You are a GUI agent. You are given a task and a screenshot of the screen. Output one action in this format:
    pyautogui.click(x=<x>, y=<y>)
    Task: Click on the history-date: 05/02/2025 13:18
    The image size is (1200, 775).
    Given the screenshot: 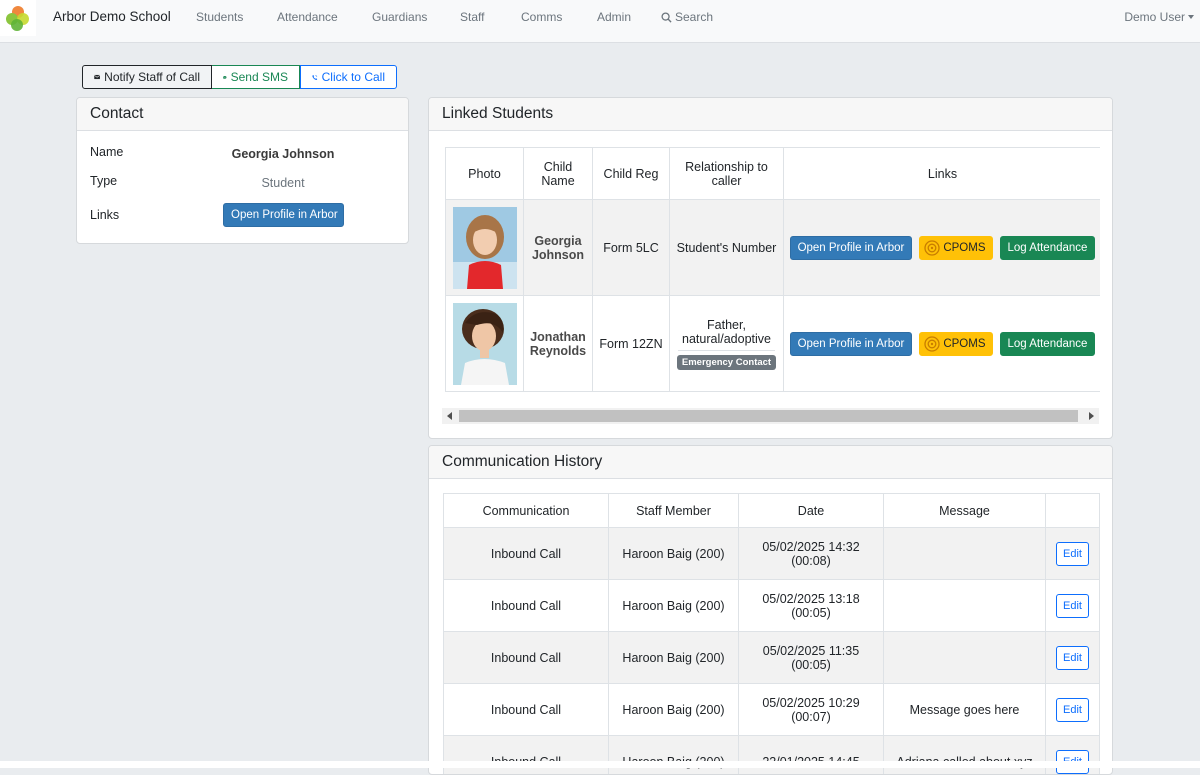 What is the action you would take?
    pyautogui.click(x=811, y=599)
    